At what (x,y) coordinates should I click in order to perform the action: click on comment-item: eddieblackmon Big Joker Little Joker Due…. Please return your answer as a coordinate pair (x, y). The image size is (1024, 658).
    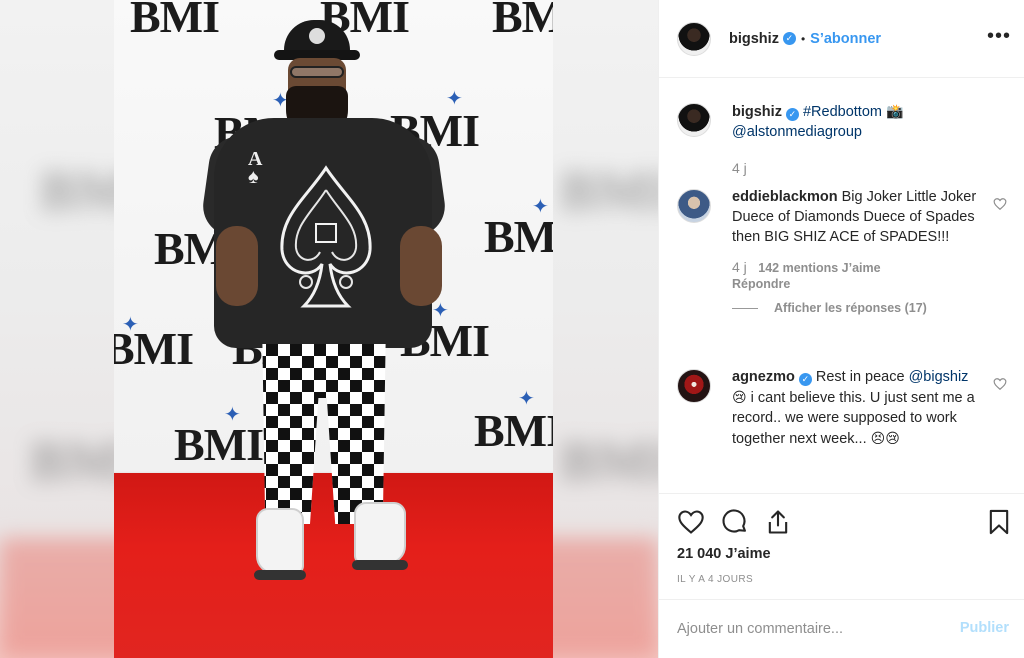
    Looking at the image, I should click on (842, 251).